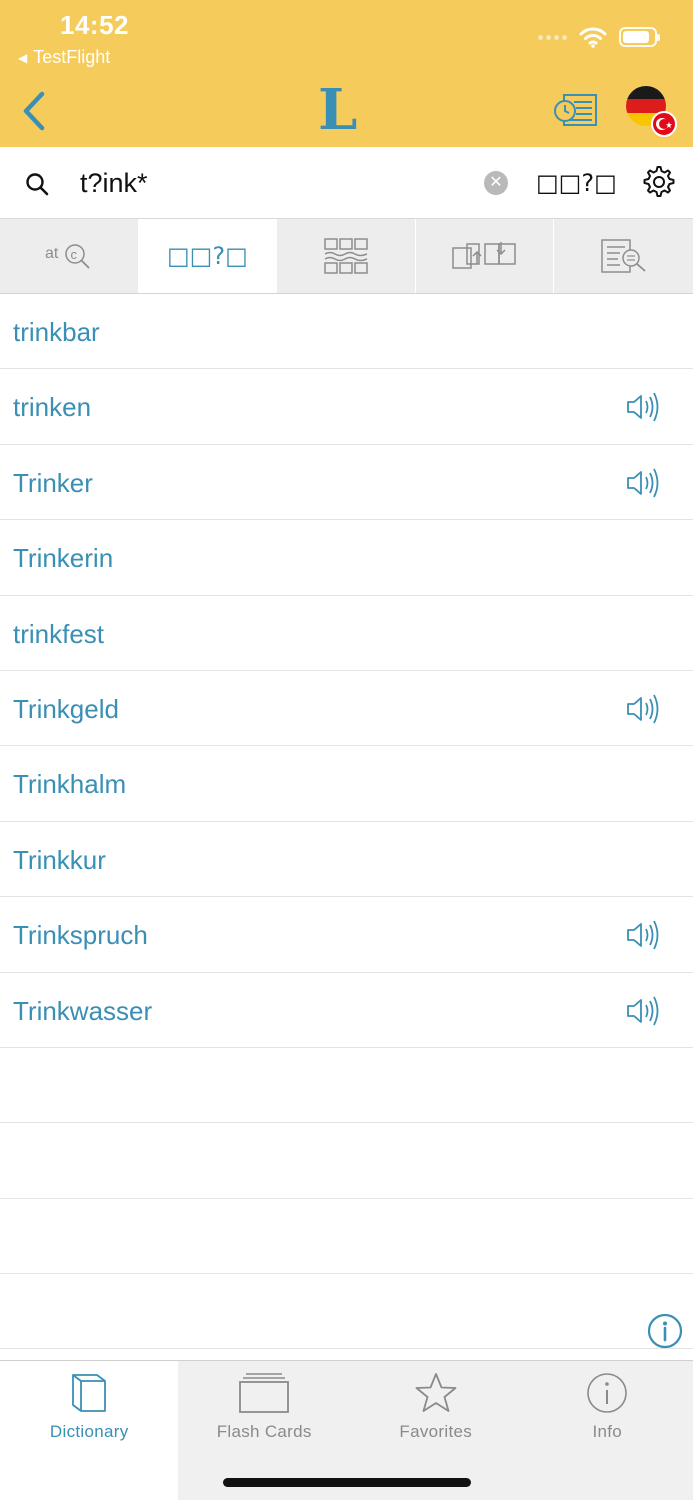  Describe the element at coordinates (37, 184) in the screenshot. I see `search-icon` at that location.